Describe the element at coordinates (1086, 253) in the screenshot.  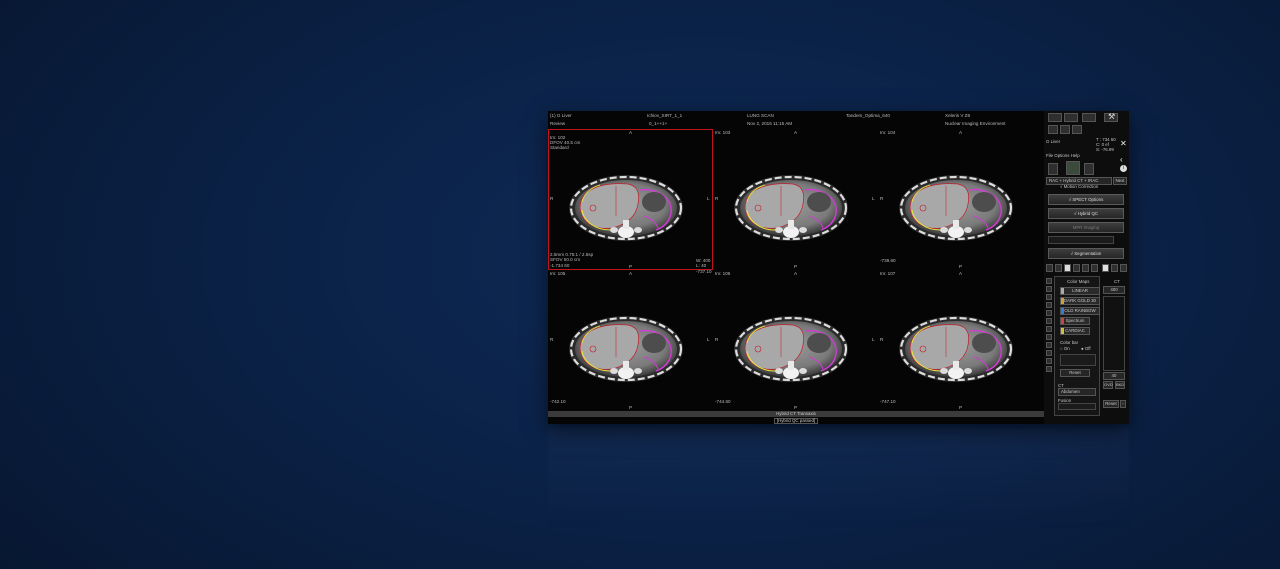
I see `segmentation-button: √ Segmentation` at that location.